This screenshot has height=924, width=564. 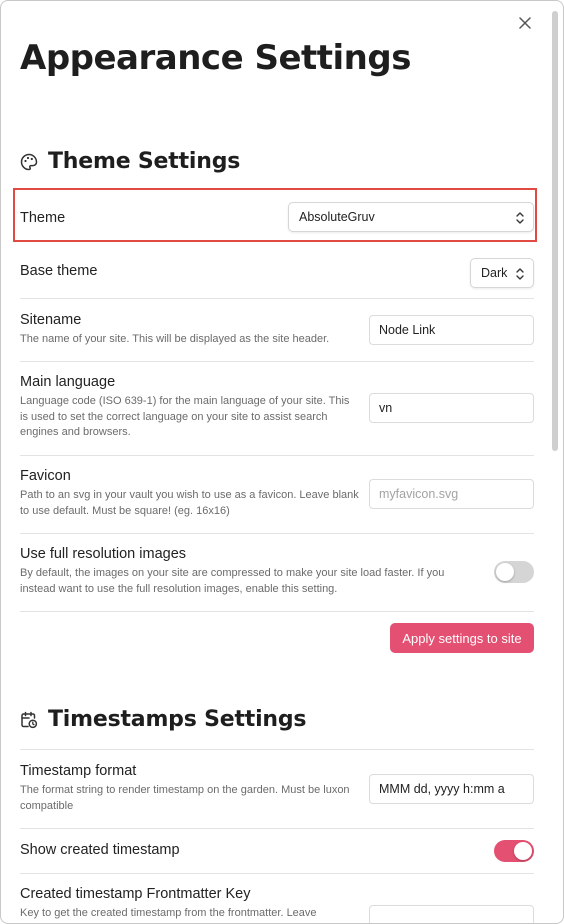 What do you see at coordinates (462, 638) in the screenshot?
I see `apply-settings-button: Apply settings to site` at bounding box center [462, 638].